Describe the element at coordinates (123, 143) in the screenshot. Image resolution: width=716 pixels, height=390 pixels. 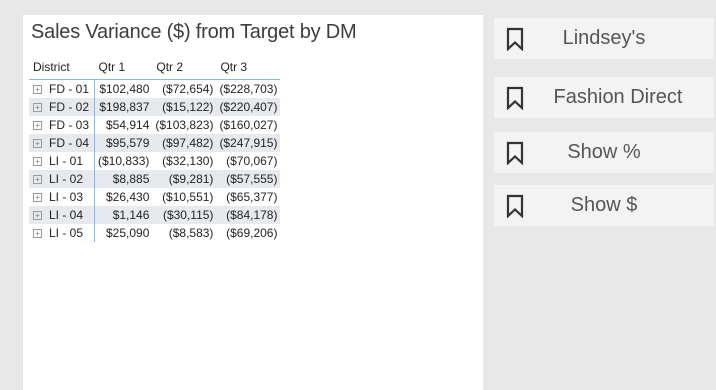
I see `qtr1-cell: $95,579` at that location.